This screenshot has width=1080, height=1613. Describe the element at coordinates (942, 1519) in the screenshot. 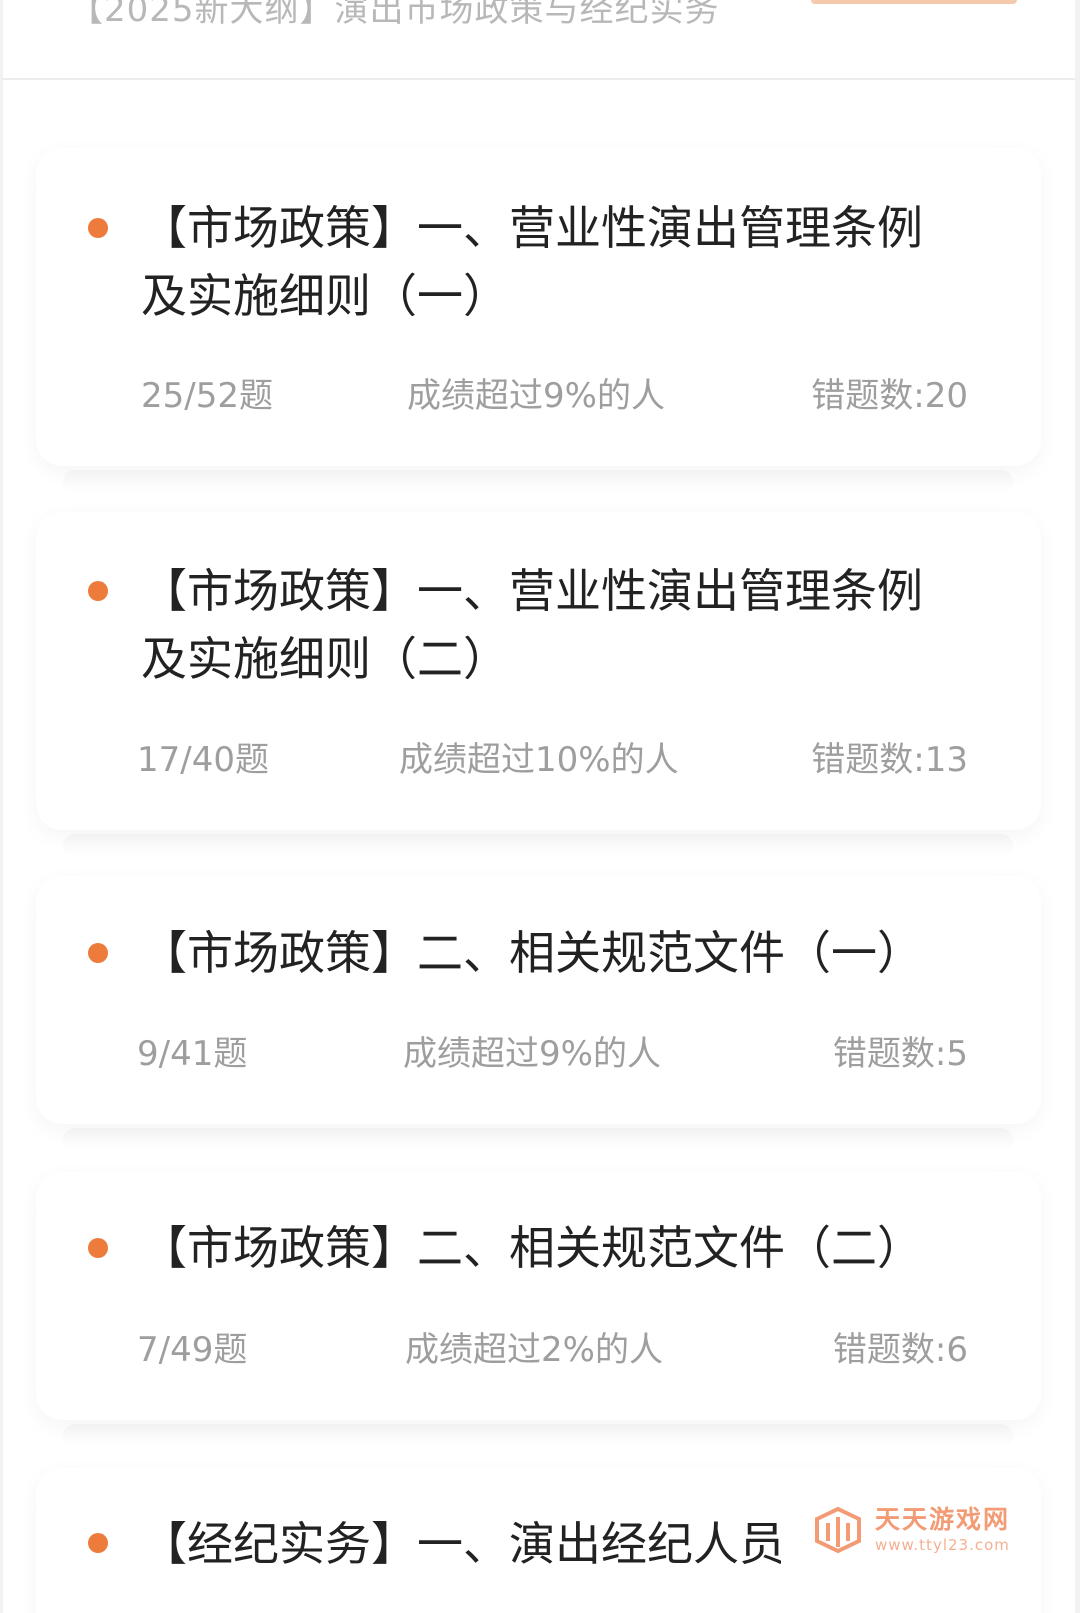

I see `watermark-name: 天天游戏网` at that location.